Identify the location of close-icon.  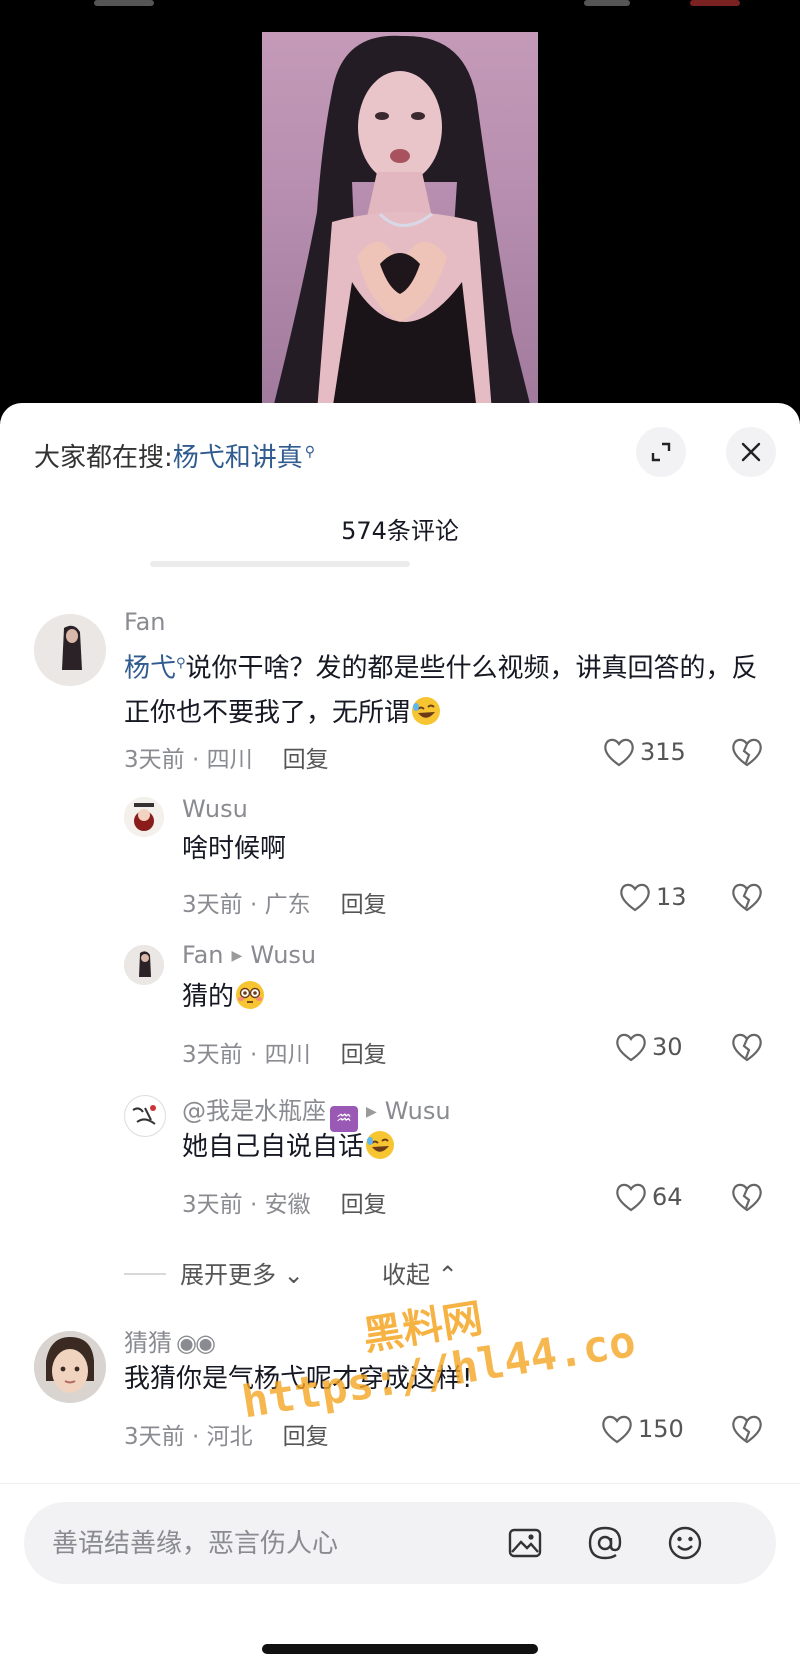
(751, 452).